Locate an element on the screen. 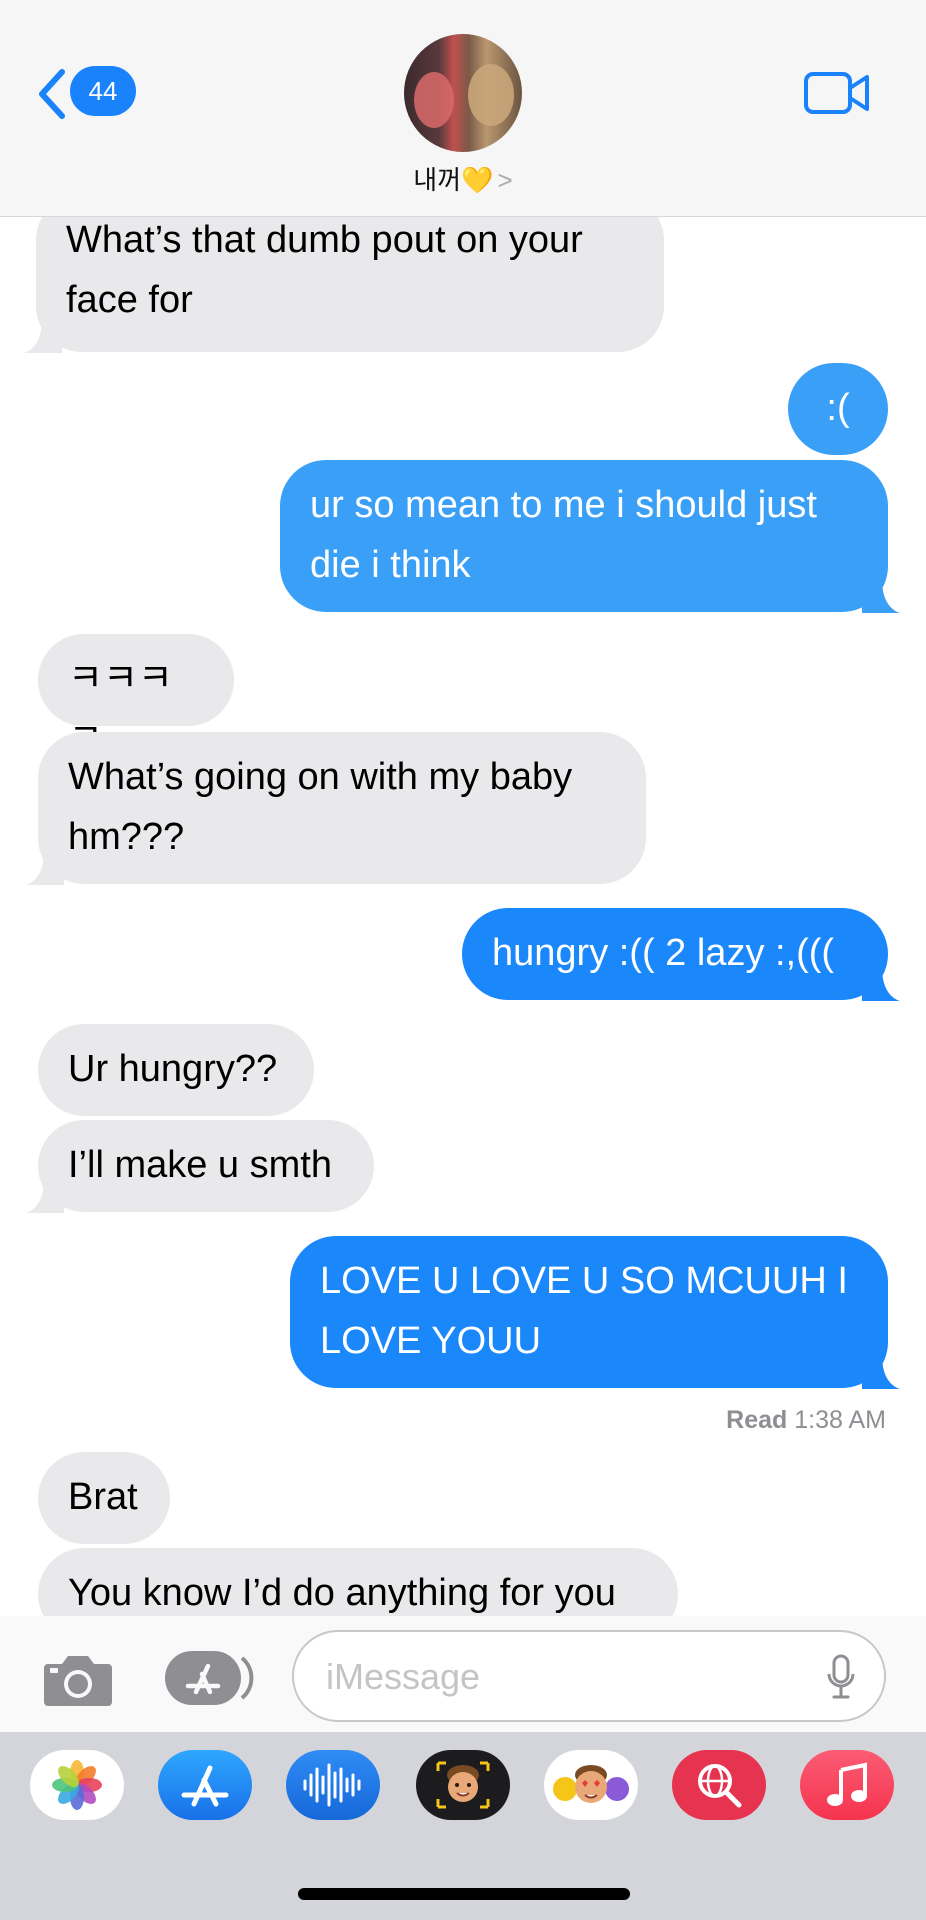 The width and height of the screenshot is (926, 1920). message-text: Ur hungry?? is located at coordinates (173, 1069).